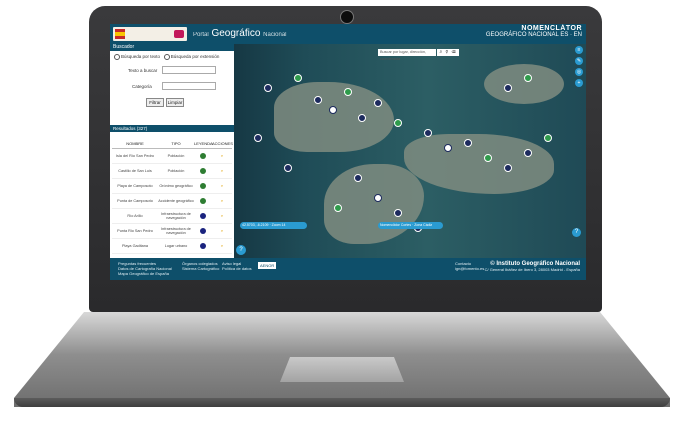 The height and width of the screenshot is (421, 685). I want to click on footer-link: Mapa Geográfico de España, so click(145, 273).